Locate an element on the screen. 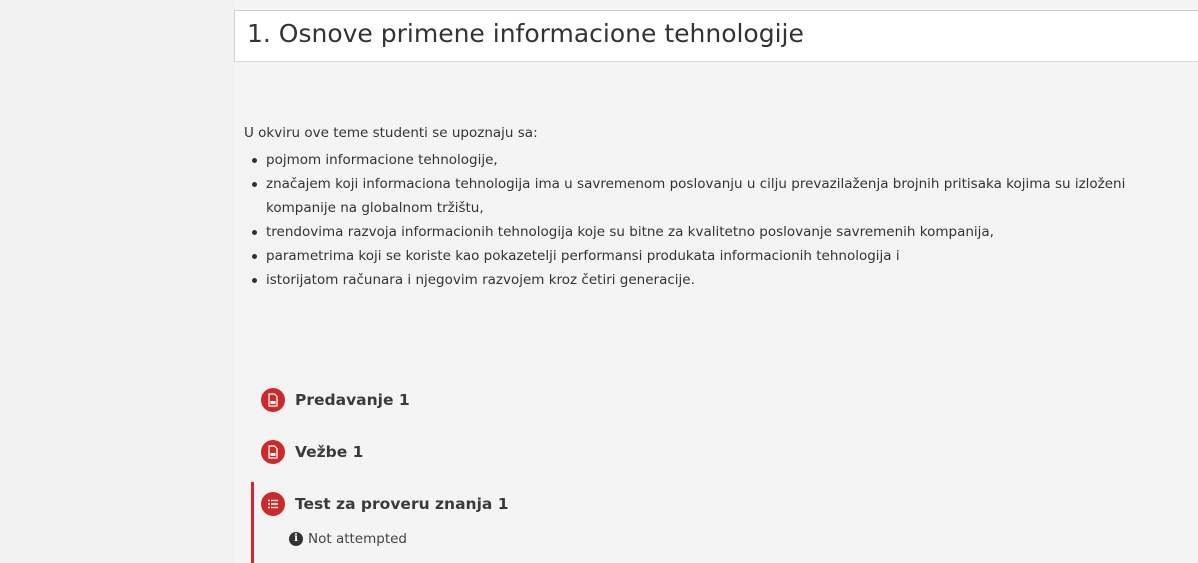 This screenshot has height=563, width=1198. activity-test-1: Test za proveru znanja 1 is located at coordinates (385, 504).